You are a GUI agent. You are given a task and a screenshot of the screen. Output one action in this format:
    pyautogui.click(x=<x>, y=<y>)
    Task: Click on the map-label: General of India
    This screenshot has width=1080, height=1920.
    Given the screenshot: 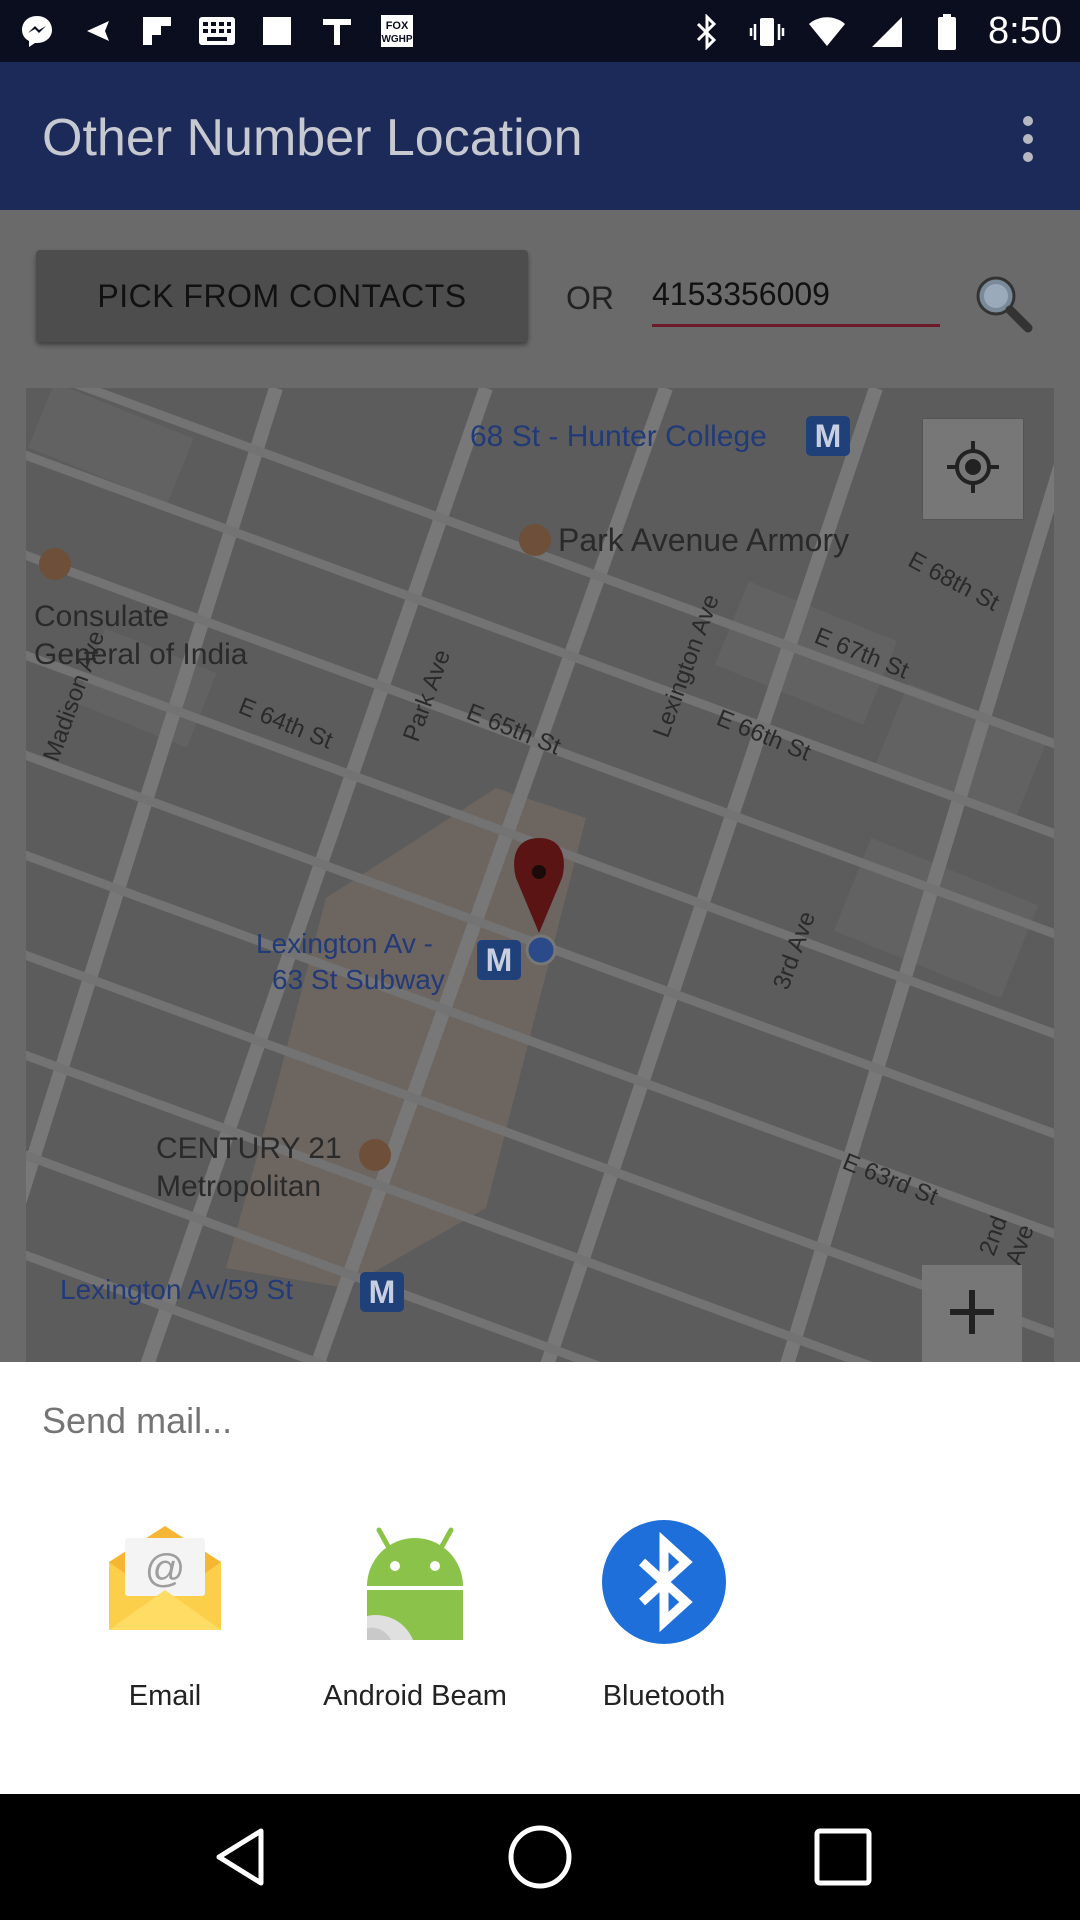 What is the action you would take?
    pyautogui.click(x=141, y=654)
    